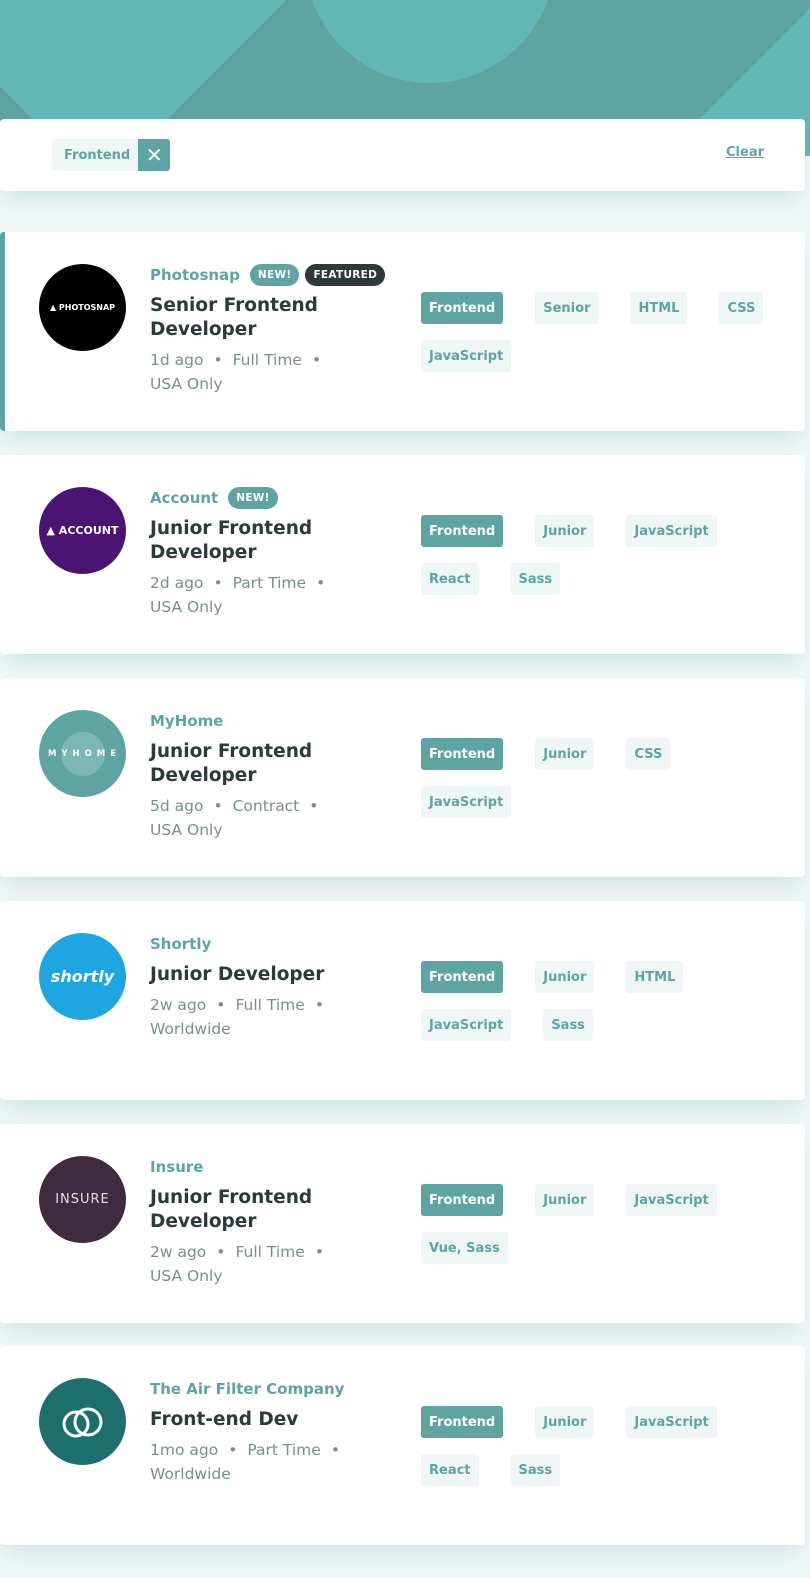  Describe the element at coordinates (177, 583) in the screenshot. I see `posted-at: 2d ago` at that location.